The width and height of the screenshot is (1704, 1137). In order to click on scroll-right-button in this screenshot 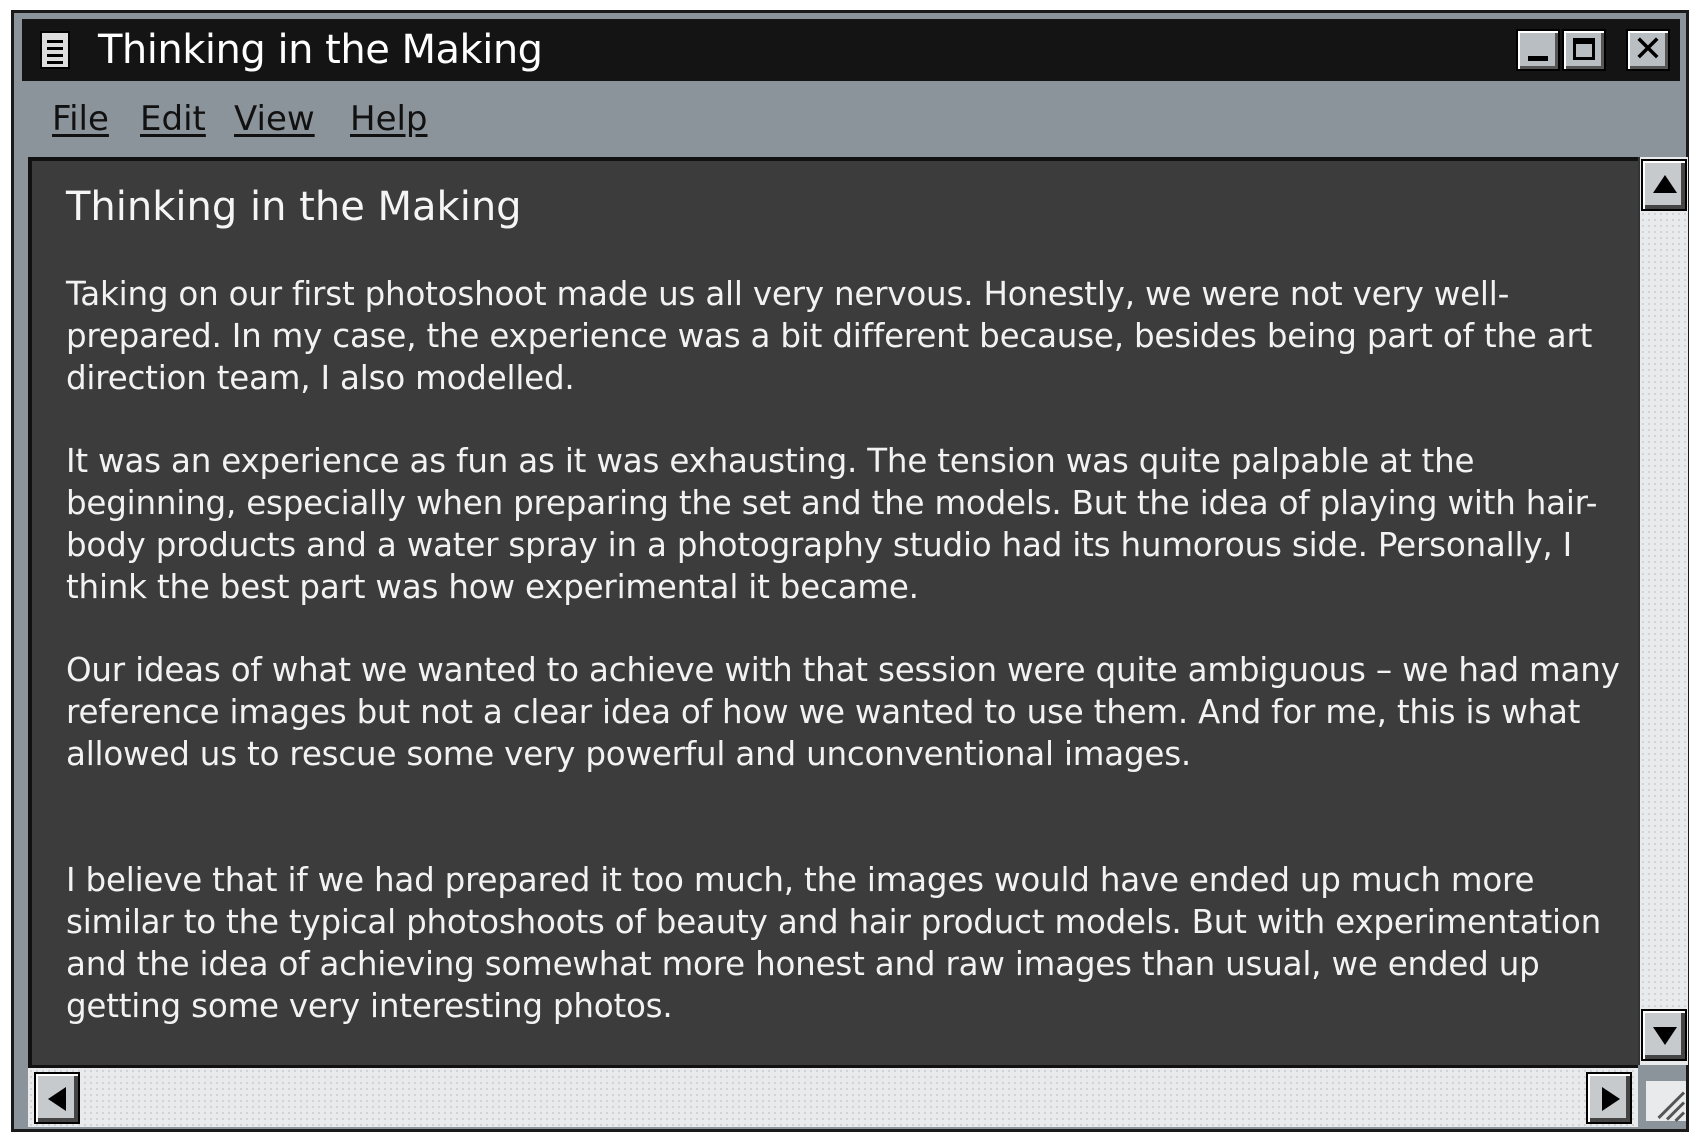, I will do `click(1609, 1098)`.